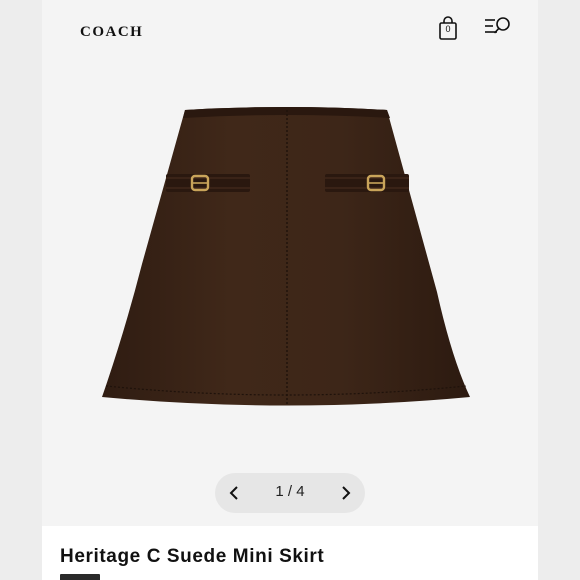  I want to click on pager-counter: 1 / 4, so click(290, 491).